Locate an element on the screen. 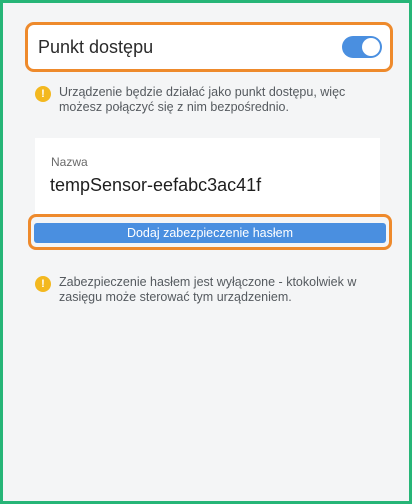  name-card: Nazwa tempSensor-eefabc3ac41f is located at coordinates (207, 176).